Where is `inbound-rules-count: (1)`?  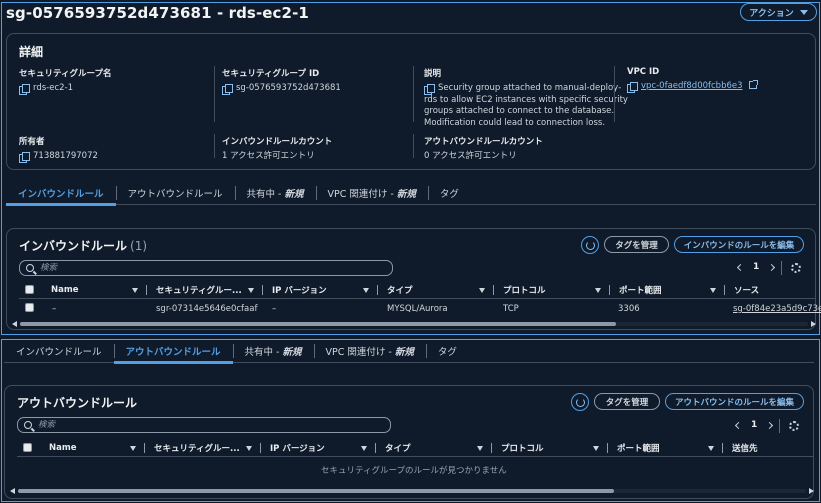 inbound-rules-count: (1) is located at coordinates (139, 246).